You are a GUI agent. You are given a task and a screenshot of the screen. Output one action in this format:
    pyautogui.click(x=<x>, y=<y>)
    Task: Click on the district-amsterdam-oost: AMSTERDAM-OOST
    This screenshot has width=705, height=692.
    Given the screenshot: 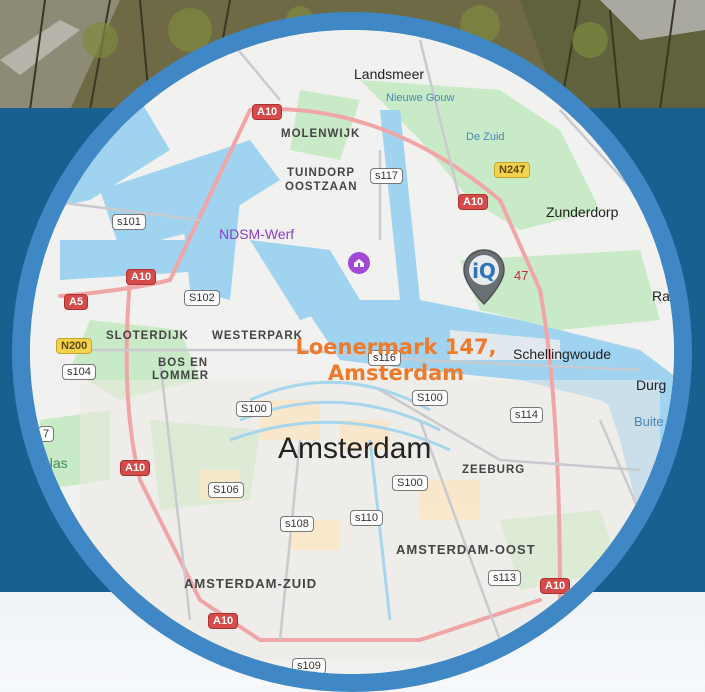 What is the action you would take?
    pyautogui.click(x=466, y=549)
    